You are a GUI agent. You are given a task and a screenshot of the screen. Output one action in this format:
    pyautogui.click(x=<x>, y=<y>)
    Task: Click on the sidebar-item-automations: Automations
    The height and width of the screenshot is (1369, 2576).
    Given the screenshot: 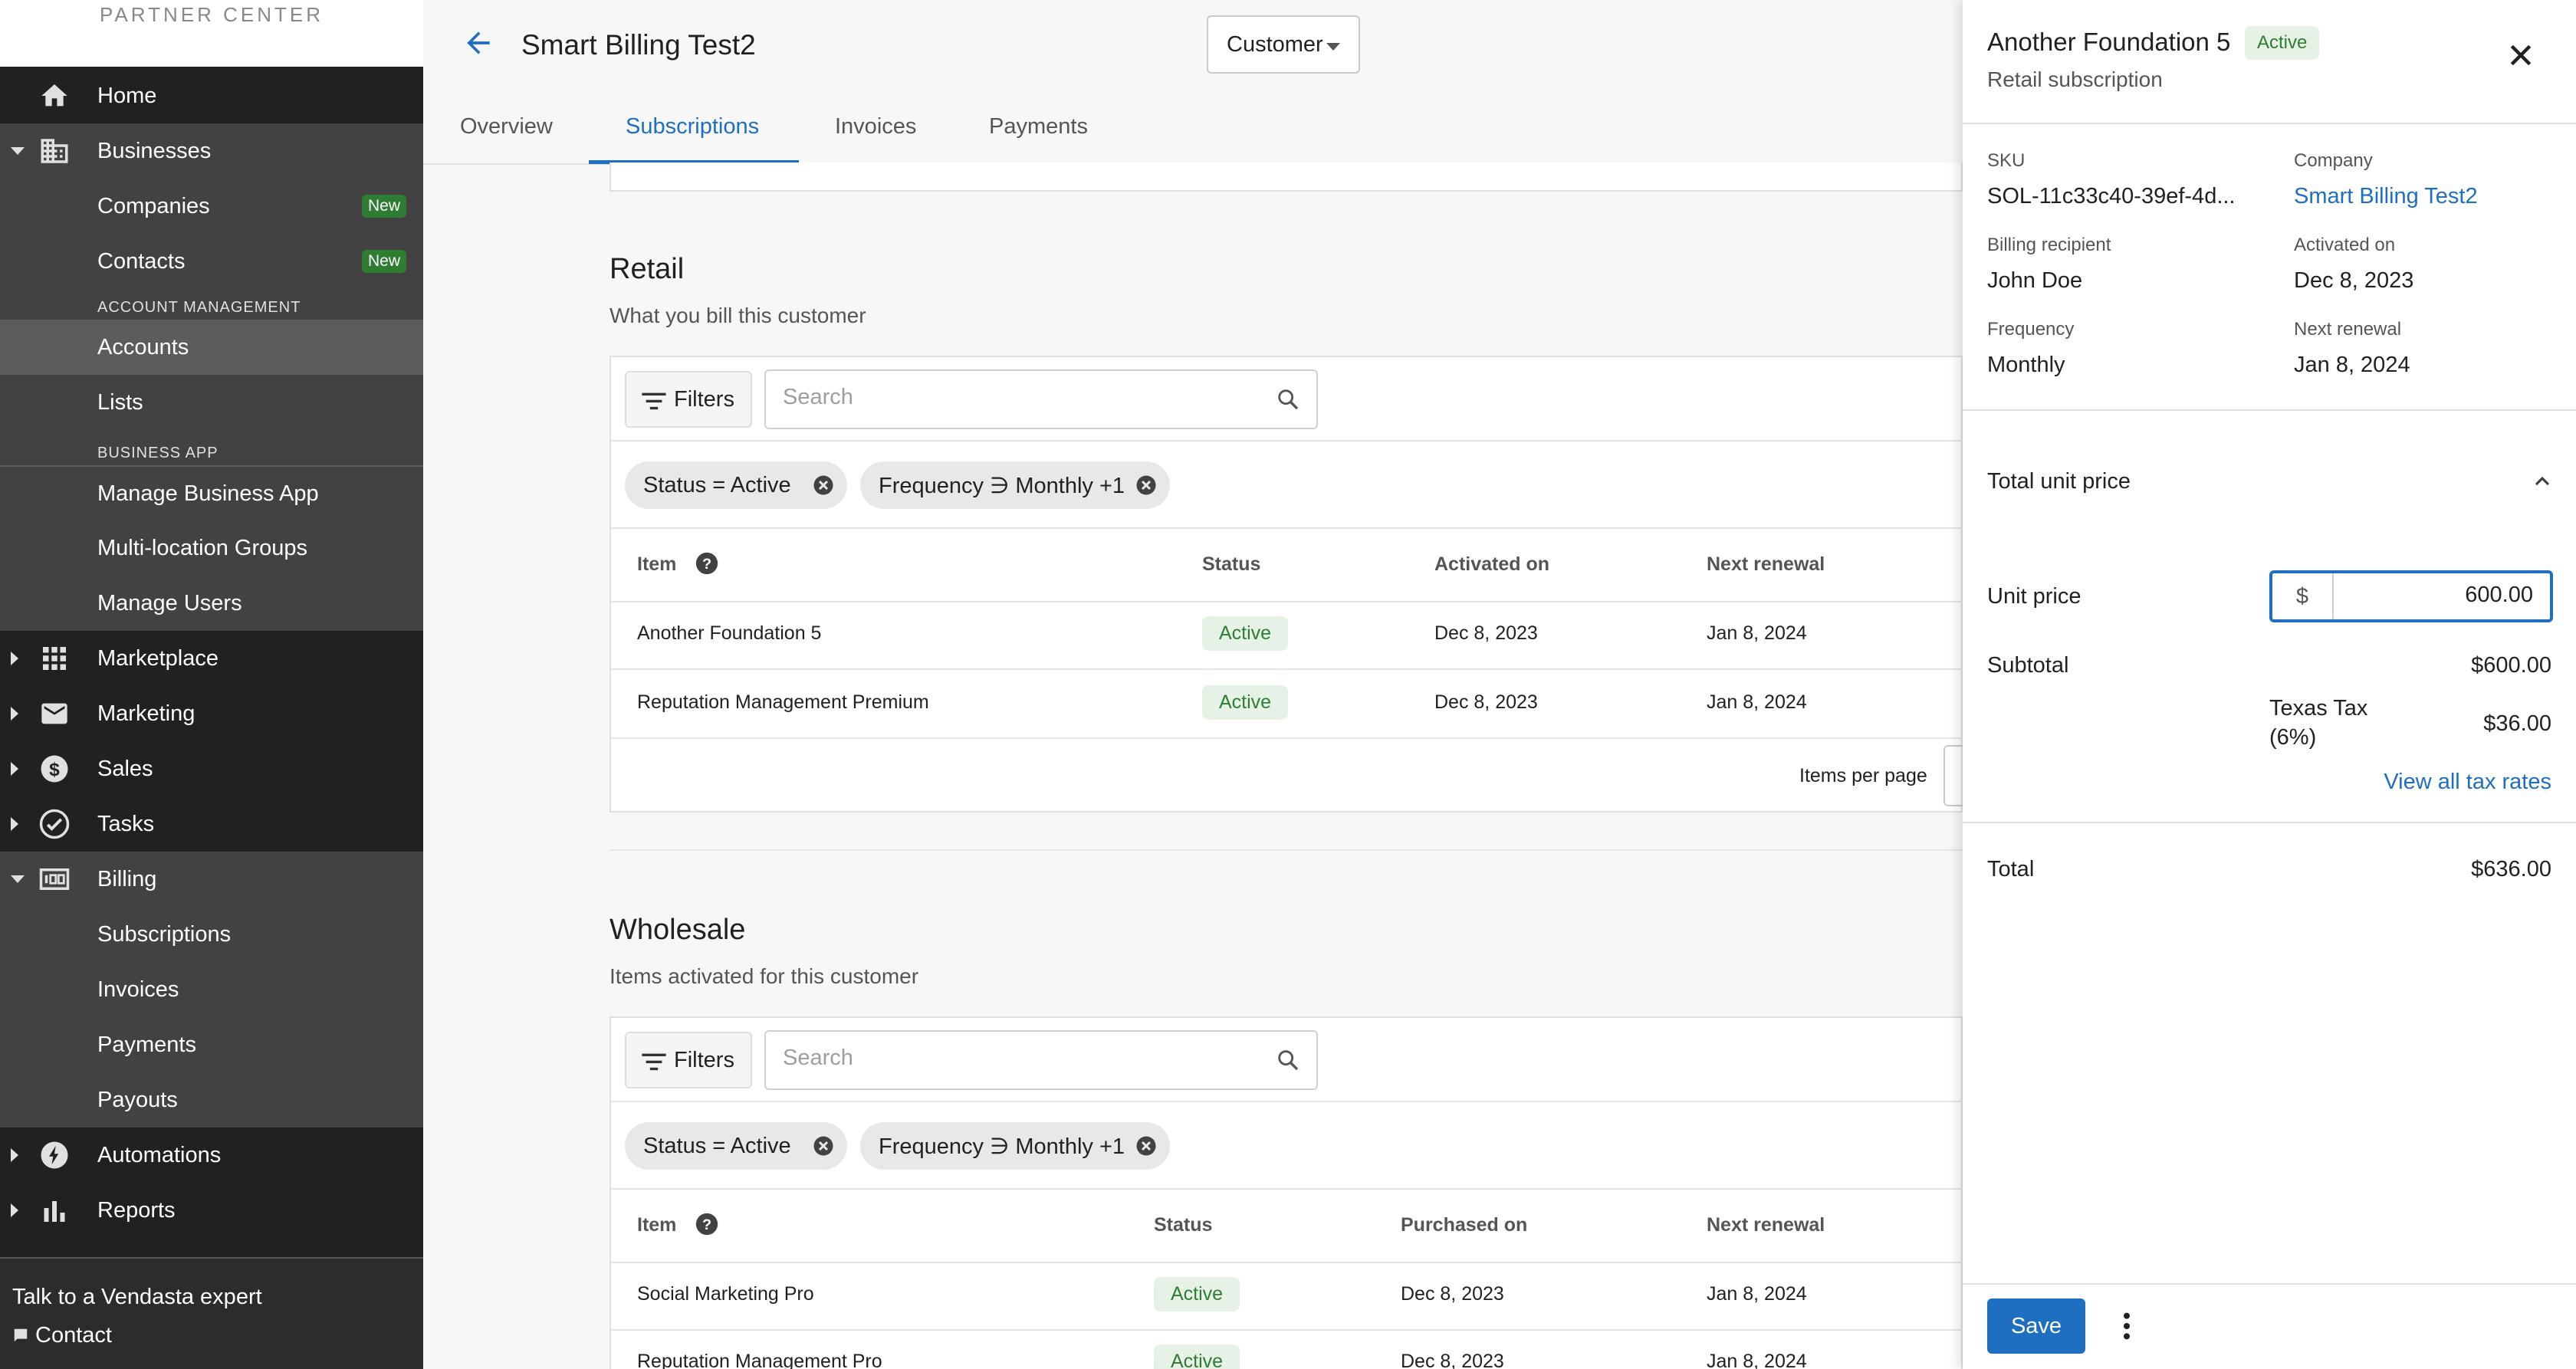 What is the action you would take?
    pyautogui.click(x=212, y=1155)
    